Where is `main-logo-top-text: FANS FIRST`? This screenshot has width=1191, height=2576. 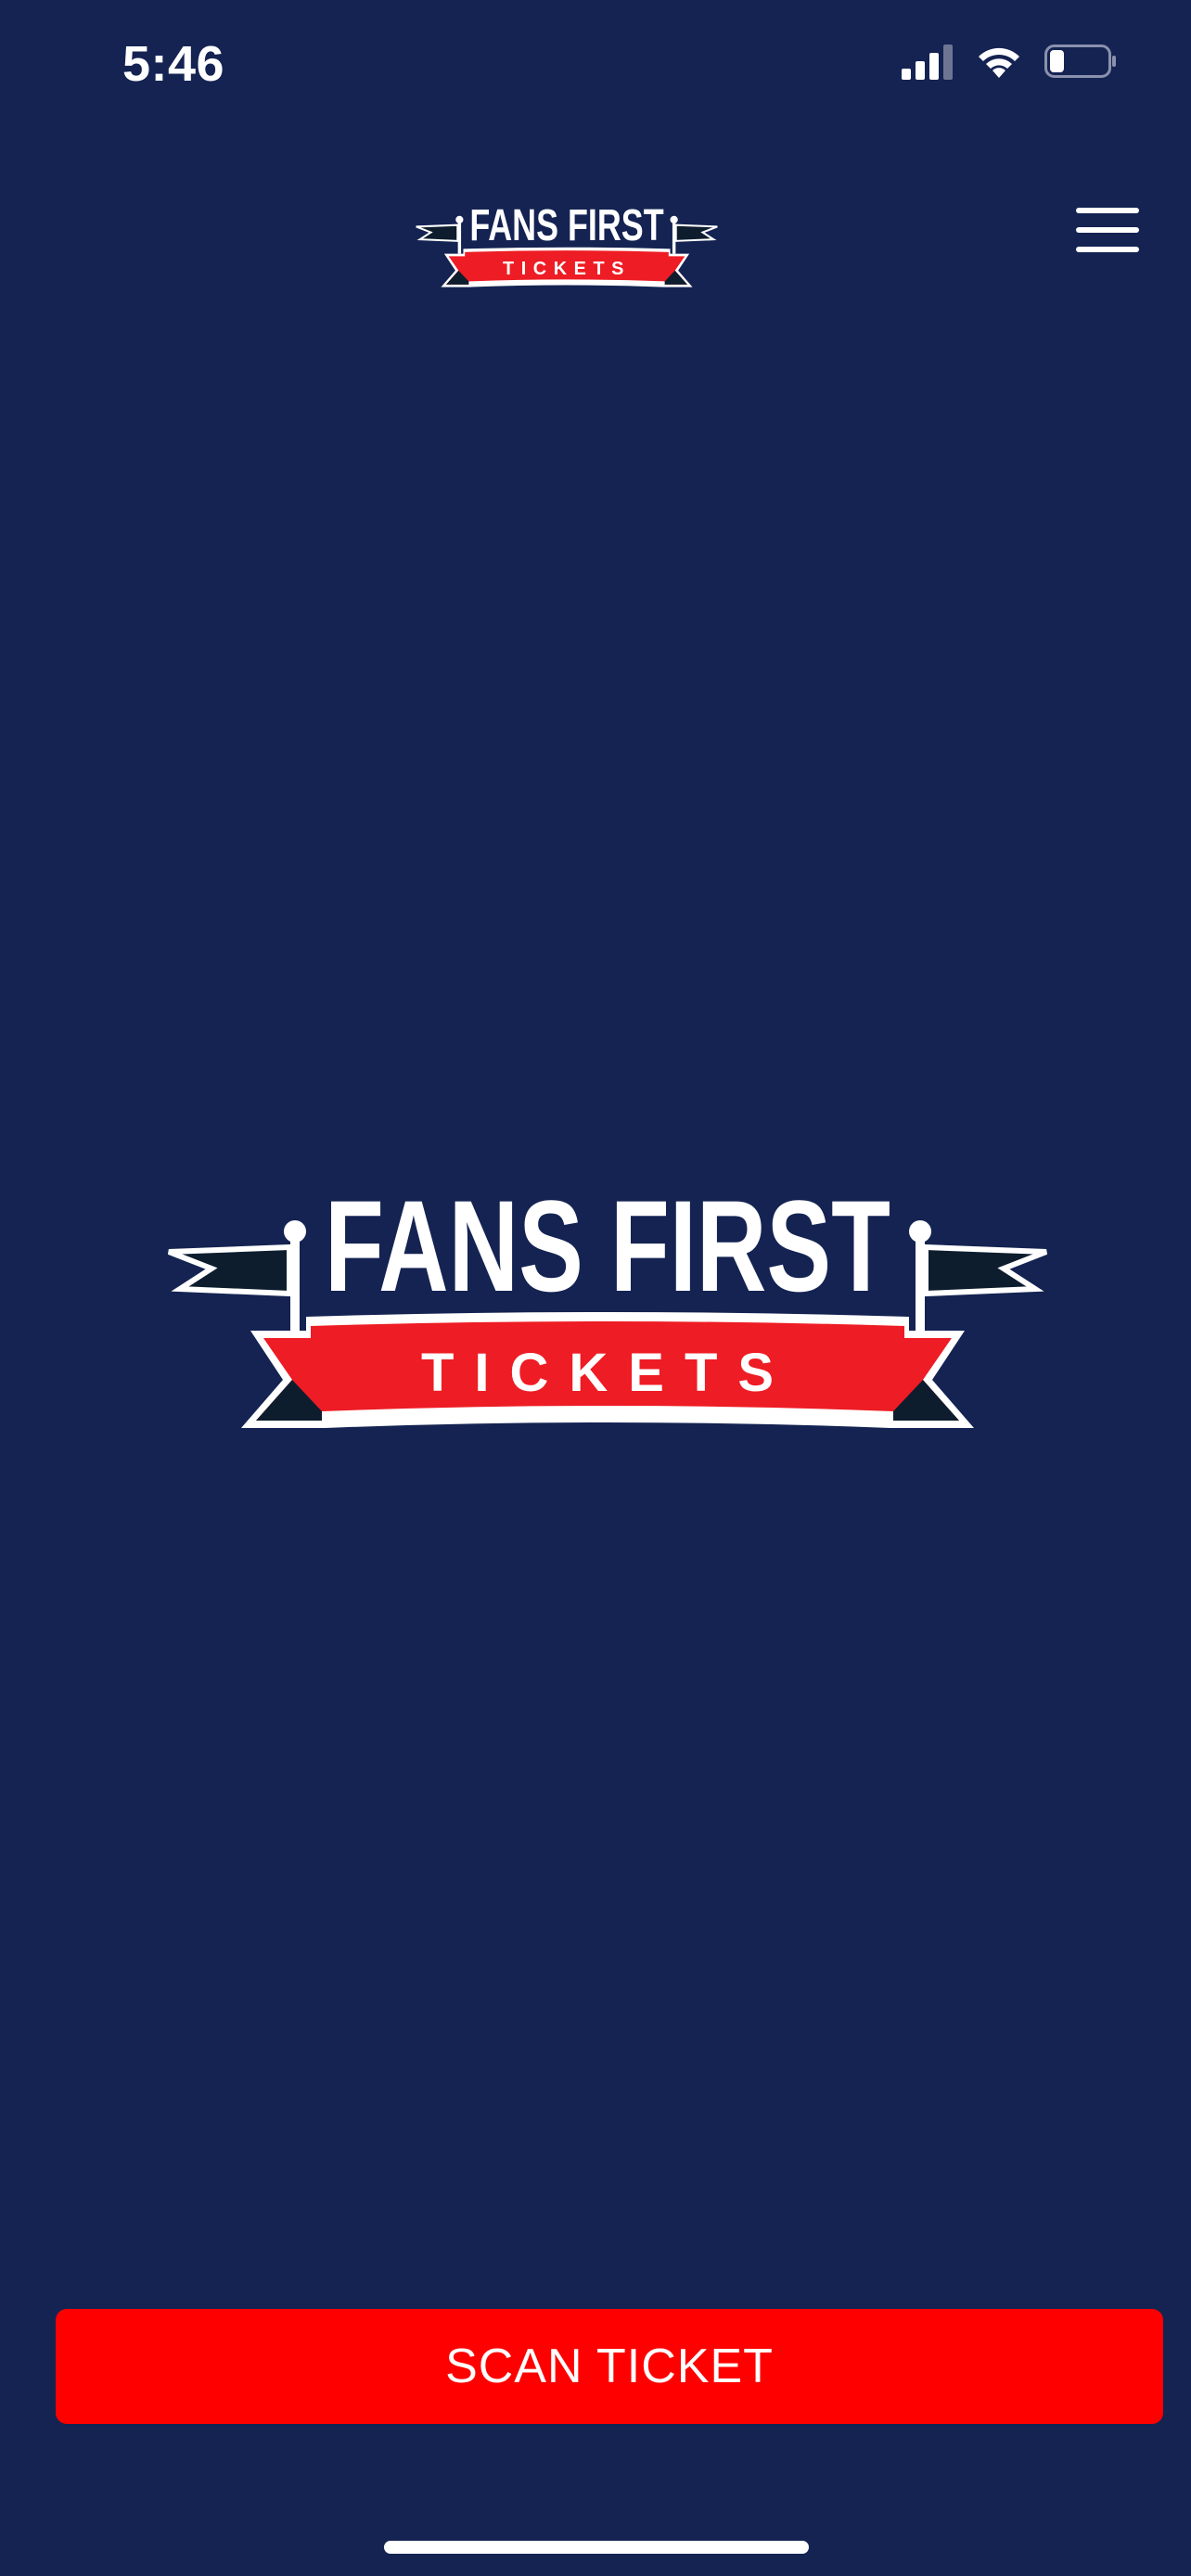 main-logo-top-text: FANS FIRST is located at coordinates (607, 1246).